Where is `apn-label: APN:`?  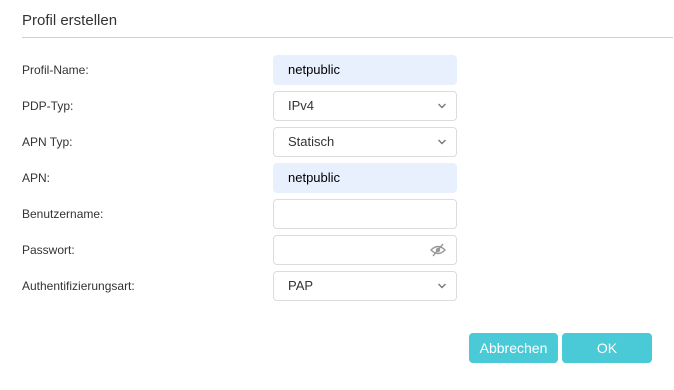
apn-label: APN: is located at coordinates (36, 178).